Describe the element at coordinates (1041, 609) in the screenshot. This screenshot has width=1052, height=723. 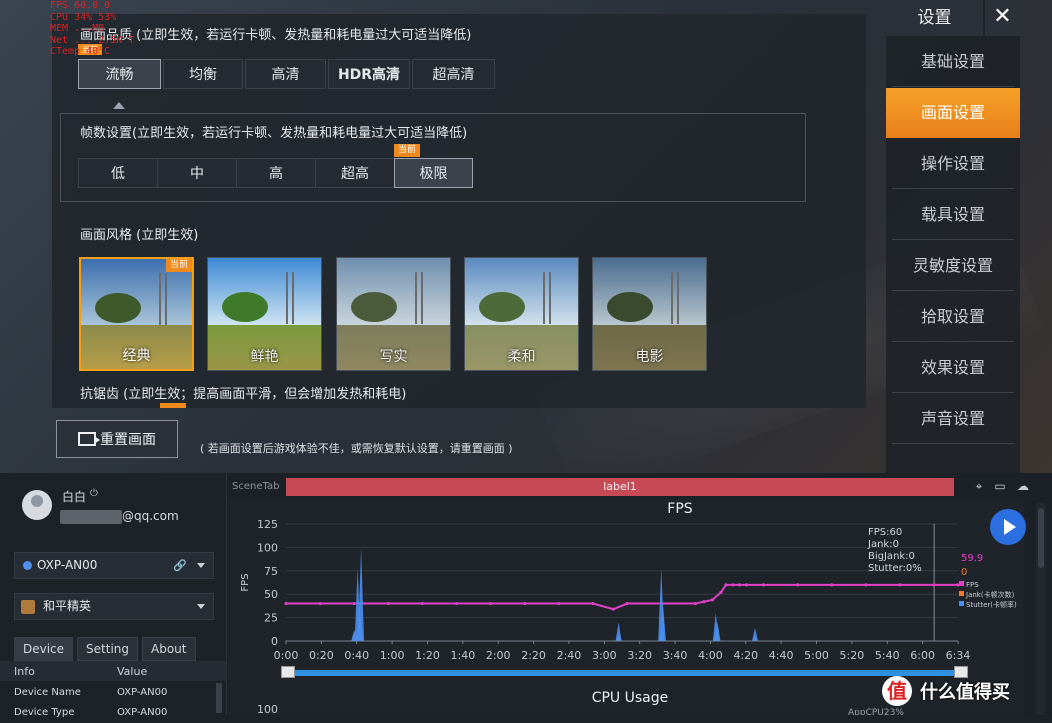
I see `chart-scrollbar` at that location.